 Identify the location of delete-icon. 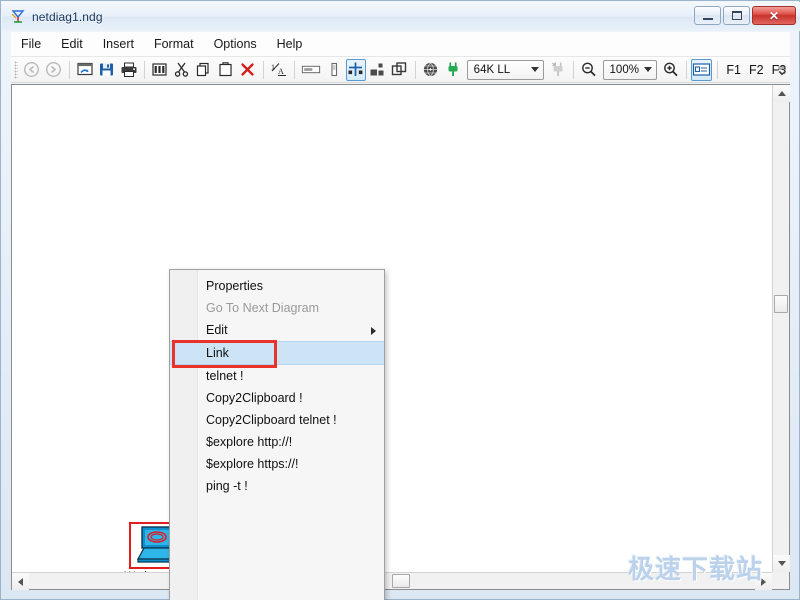
(248, 70).